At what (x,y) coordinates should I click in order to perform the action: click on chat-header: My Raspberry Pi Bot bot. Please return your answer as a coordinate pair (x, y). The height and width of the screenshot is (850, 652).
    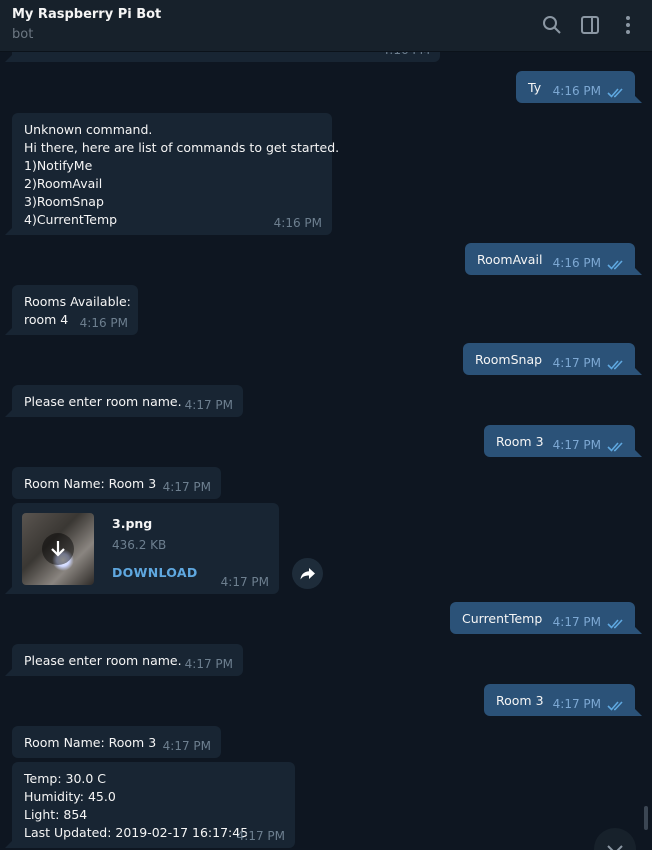
    Looking at the image, I should click on (326, 26).